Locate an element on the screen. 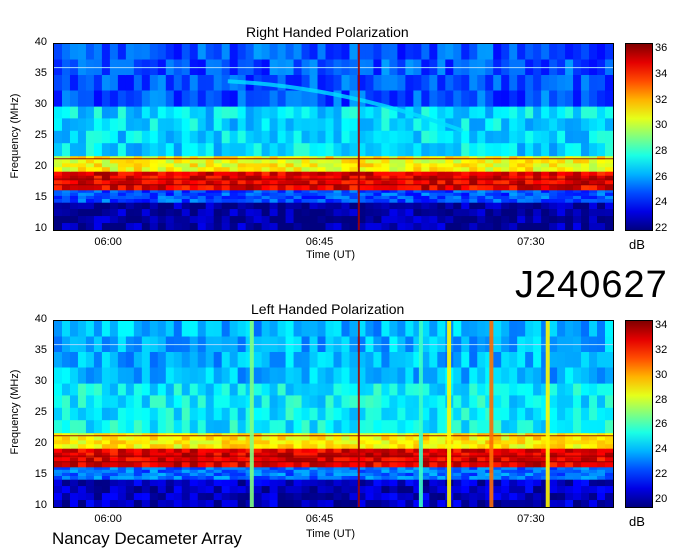 The height and width of the screenshot is (552, 680). colorbar-tick-label: 32 is located at coordinates (661, 99).